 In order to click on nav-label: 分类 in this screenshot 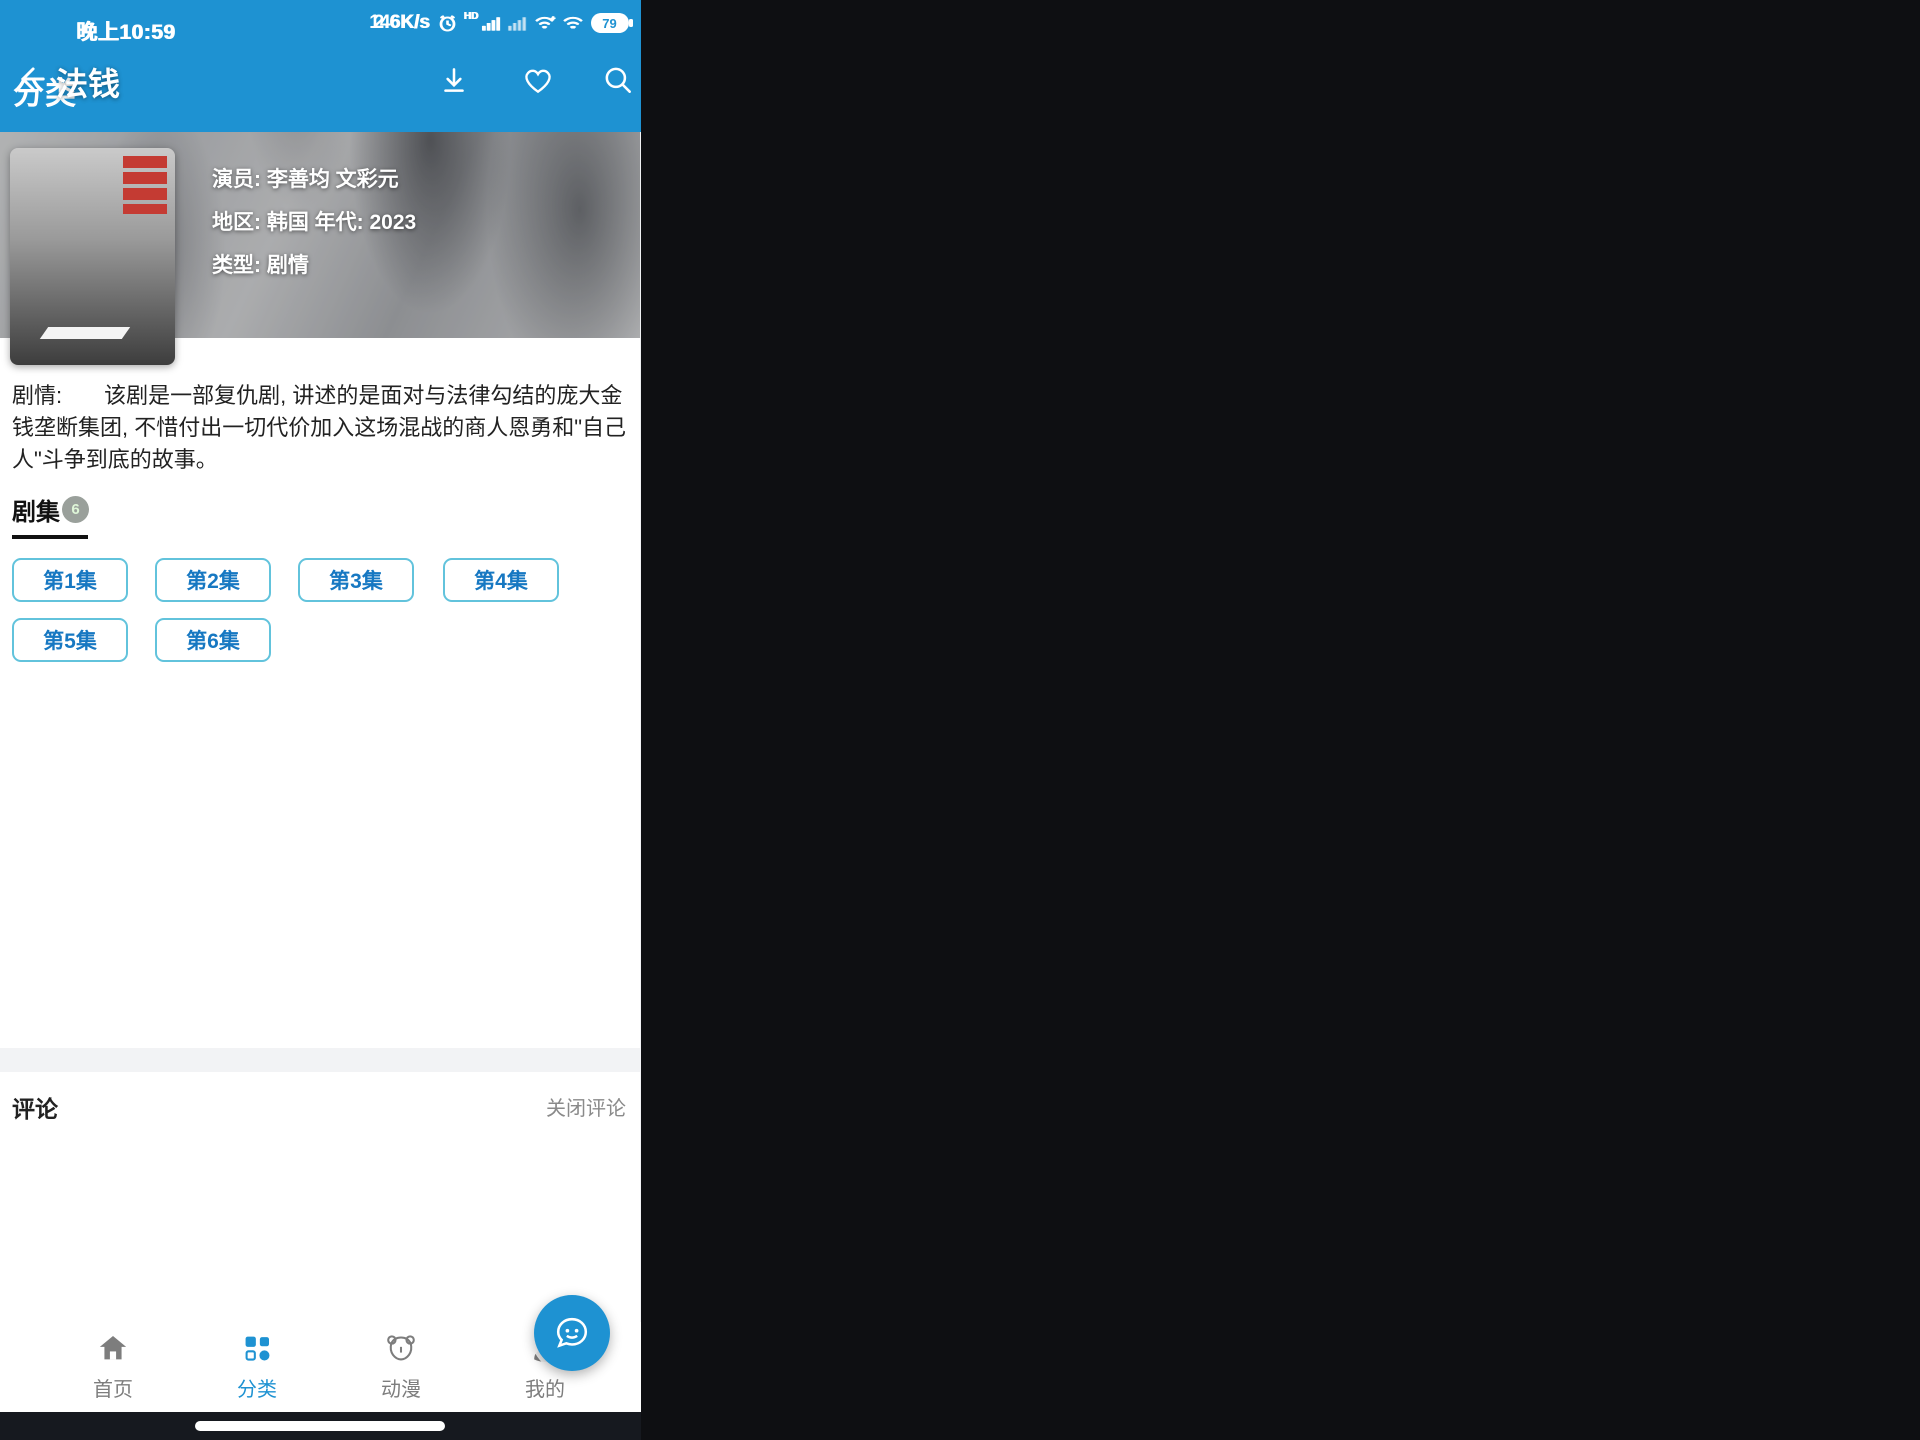, I will do `click(257, 1390)`.